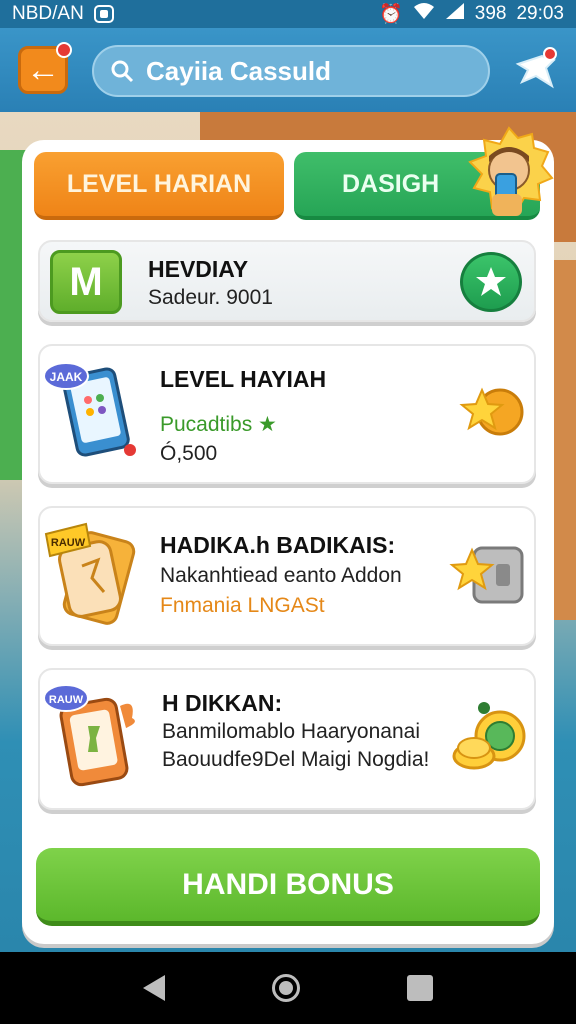 Image resolution: width=576 pixels, height=1024 pixels. What do you see at coordinates (391, 14) in the screenshot?
I see `alarm-icon: ⏰` at bounding box center [391, 14].